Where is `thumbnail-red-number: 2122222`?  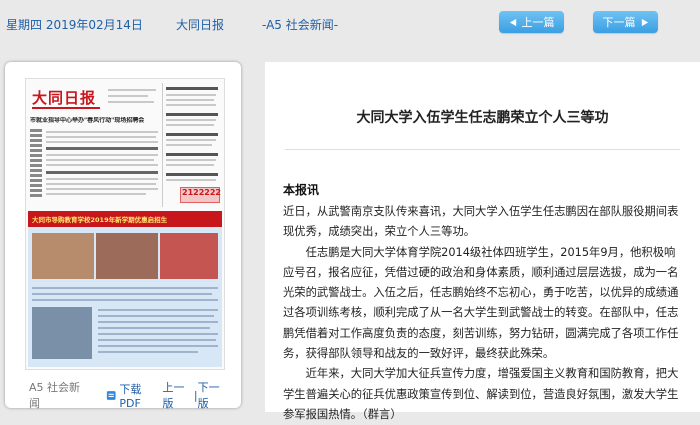 thumbnail-red-number: 2122222 is located at coordinates (201, 192).